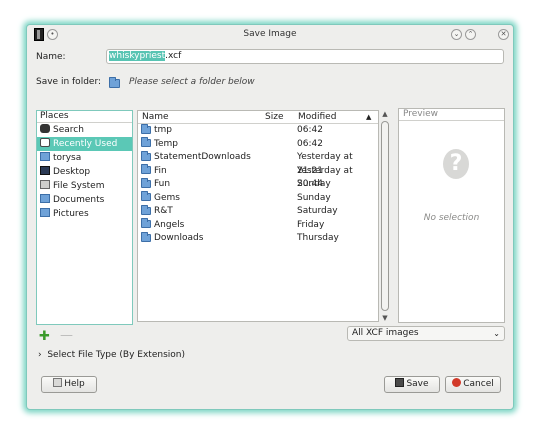 This screenshot has height=435, width=540. Describe the element at coordinates (457, 382) in the screenshot. I see `cancel-icon` at that location.